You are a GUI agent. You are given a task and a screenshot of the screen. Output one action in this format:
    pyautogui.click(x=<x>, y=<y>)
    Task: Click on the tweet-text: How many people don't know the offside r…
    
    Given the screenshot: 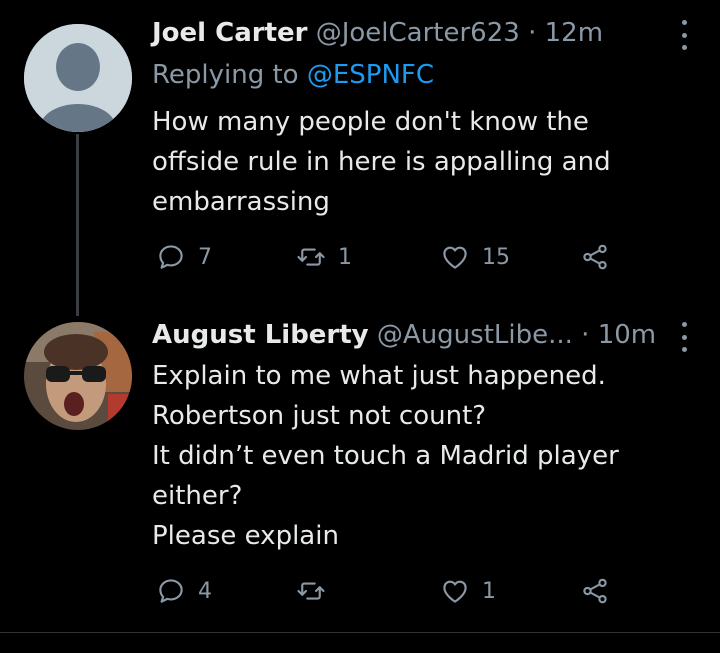 What is the action you would take?
    pyautogui.click(x=416, y=162)
    